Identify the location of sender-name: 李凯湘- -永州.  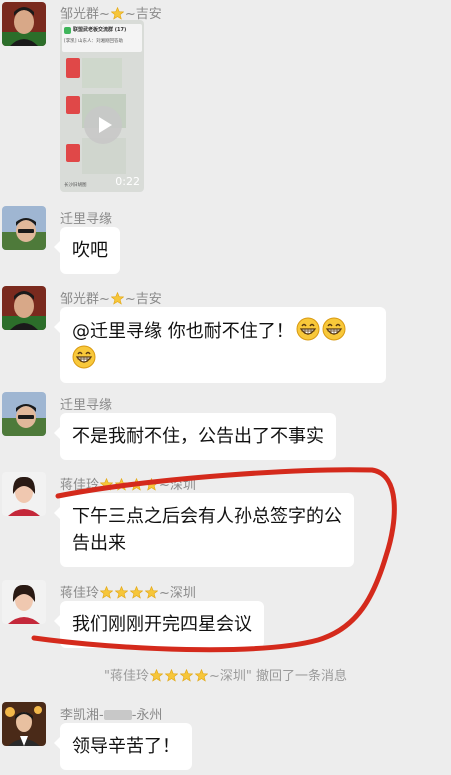
(111, 715).